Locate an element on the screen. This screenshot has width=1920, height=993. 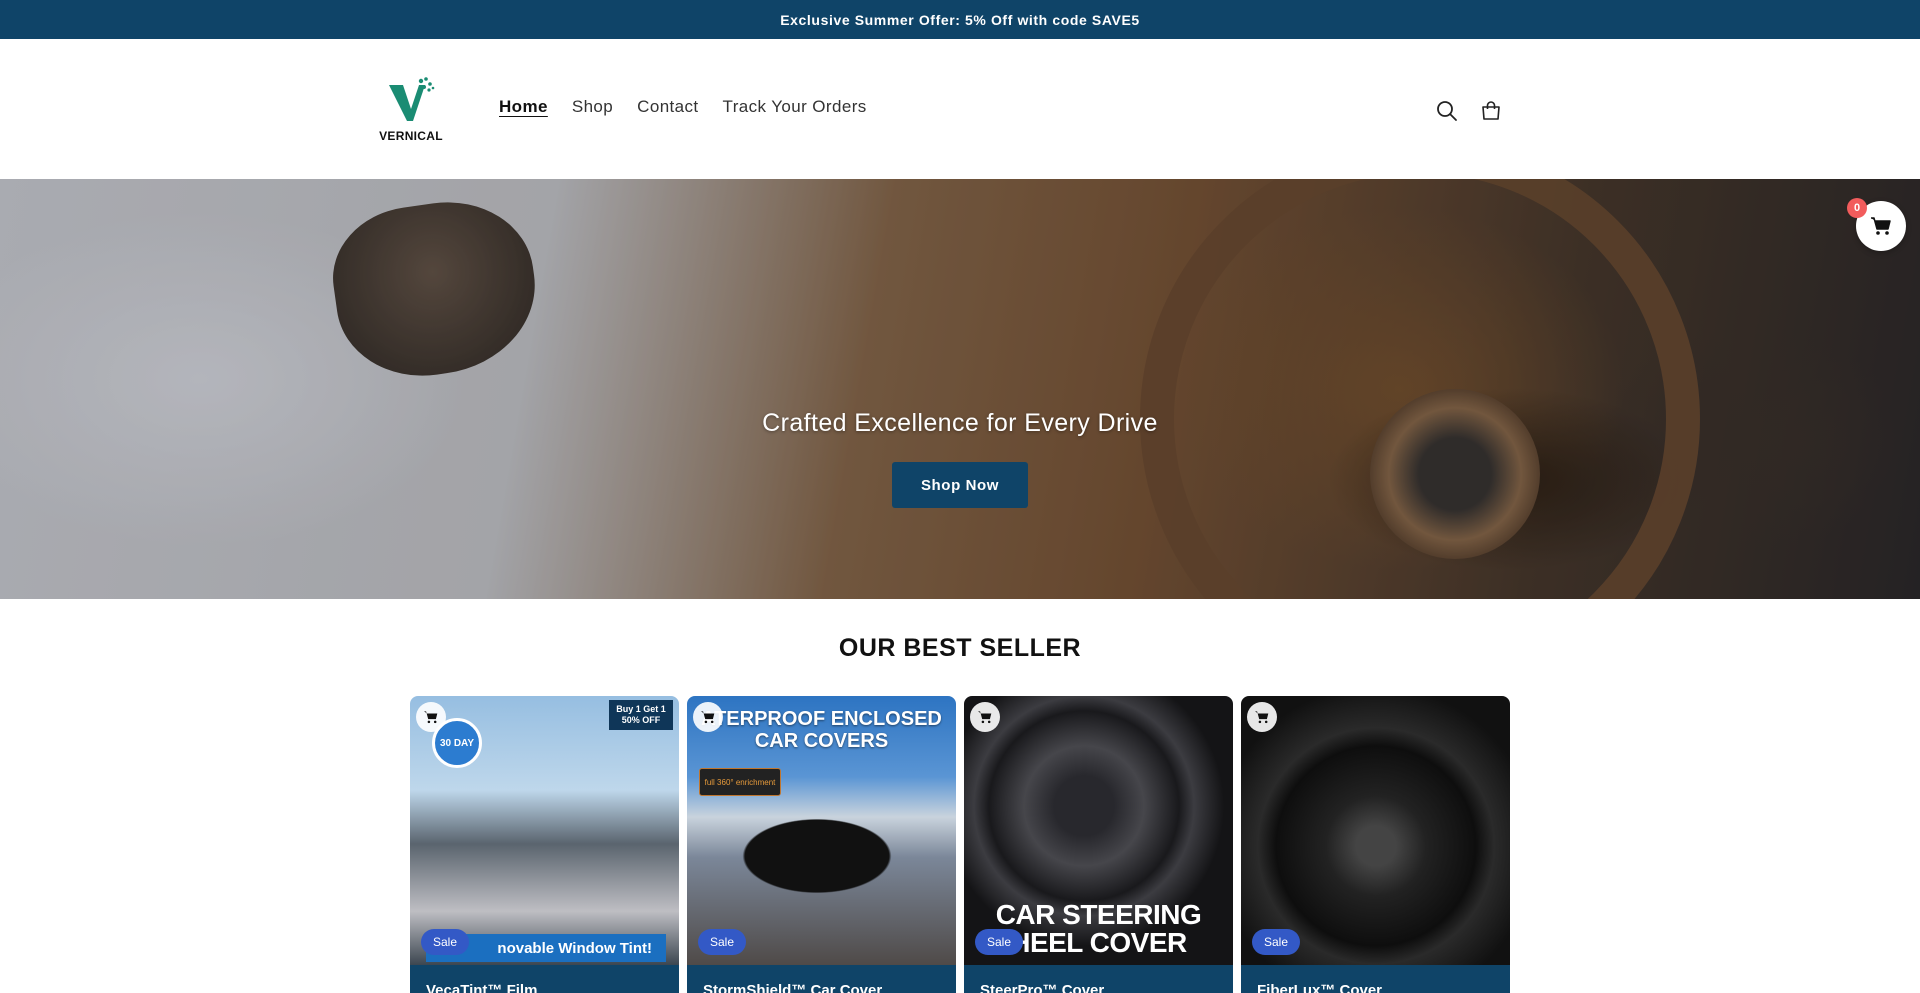
nav-home: Home is located at coordinates (523, 107).